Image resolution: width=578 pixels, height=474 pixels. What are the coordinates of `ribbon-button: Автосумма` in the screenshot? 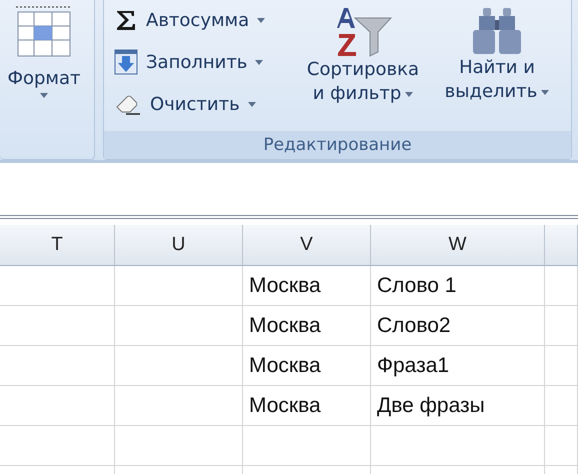 It's located at (203, 20).